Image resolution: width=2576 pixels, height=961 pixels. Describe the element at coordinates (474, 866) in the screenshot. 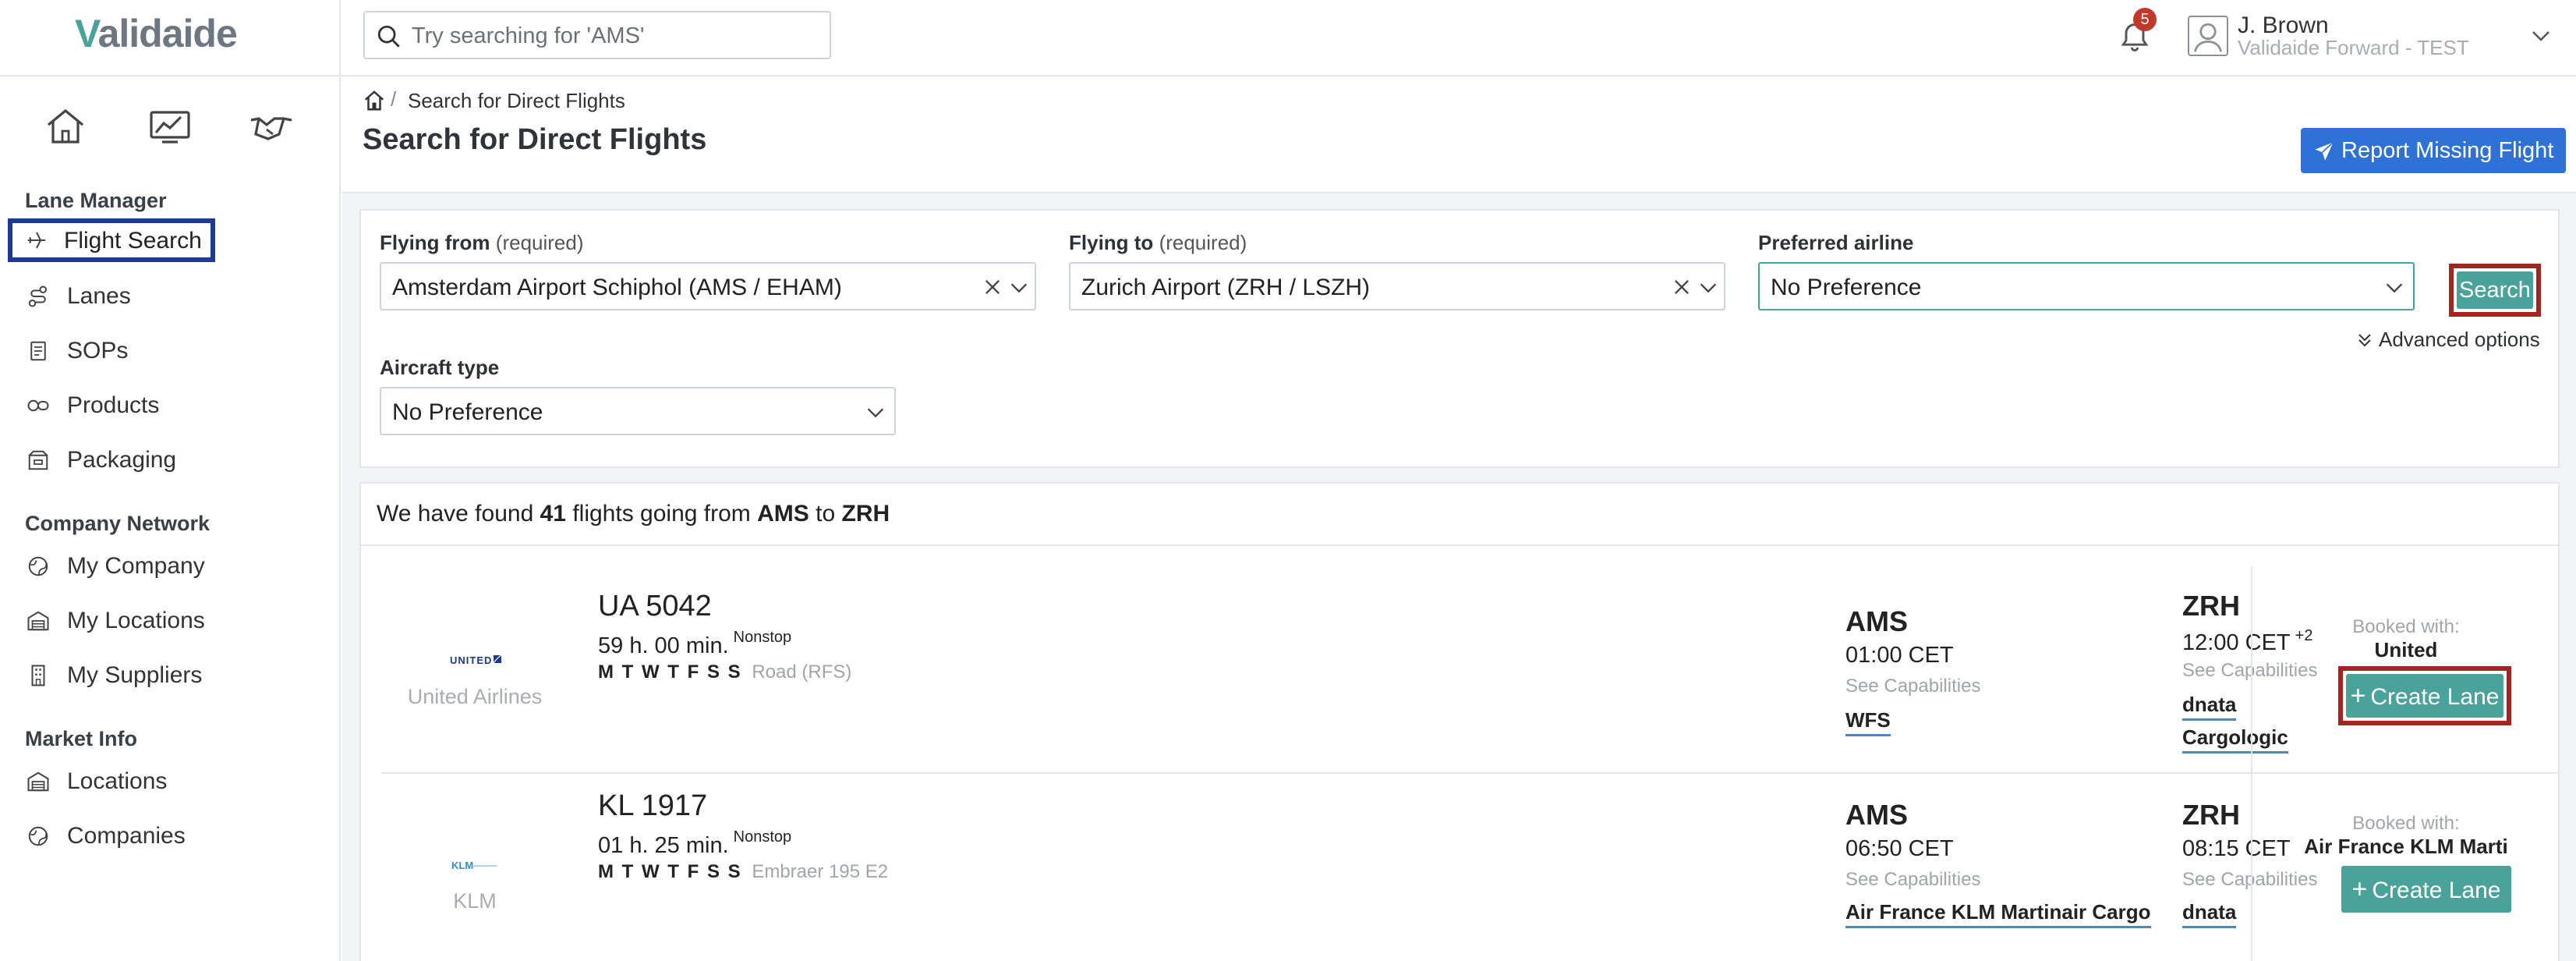

I see `klm-logo: KLM` at that location.